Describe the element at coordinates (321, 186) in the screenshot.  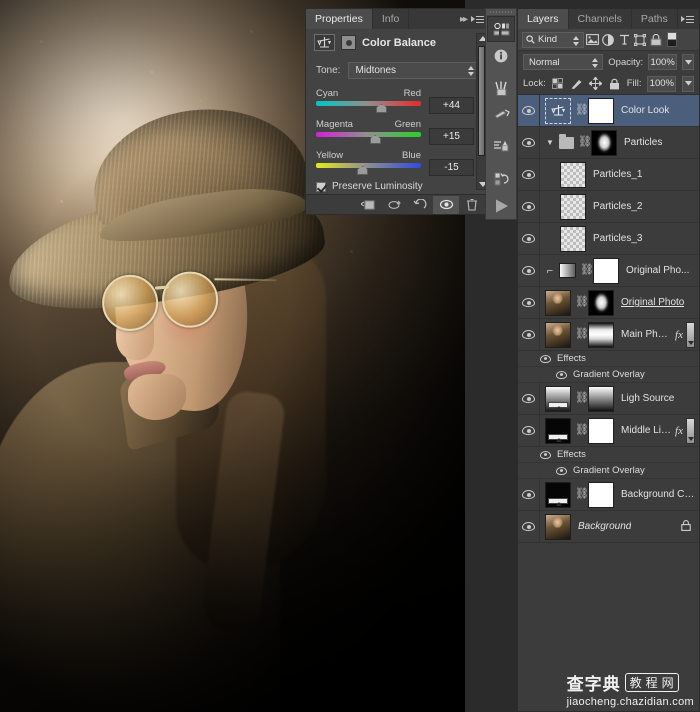
I see `preserve-luminosity-checkbox` at that location.